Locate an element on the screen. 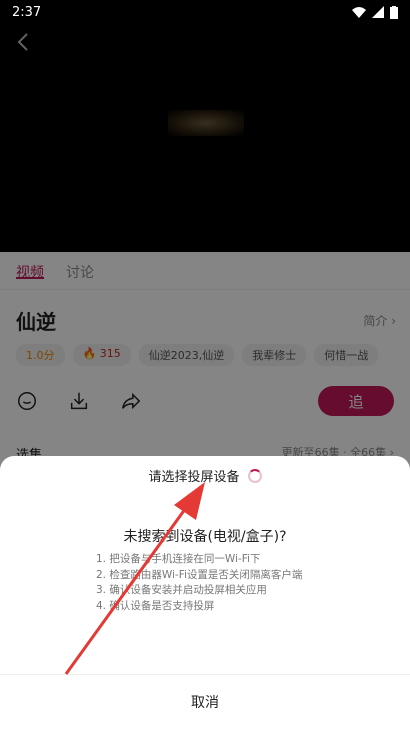 Image resolution: width=410 pixels, height=729 pixels. tip-item: 3. 确认设备安装并启动投屏相关应用 is located at coordinates (181, 590).